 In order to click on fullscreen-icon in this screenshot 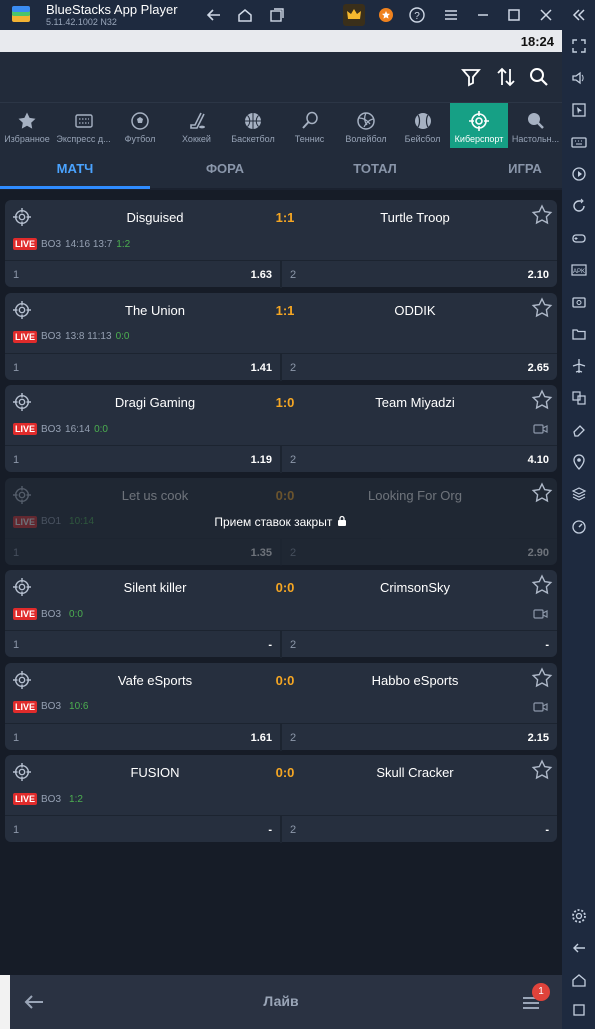, I will do `click(579, 46)`.